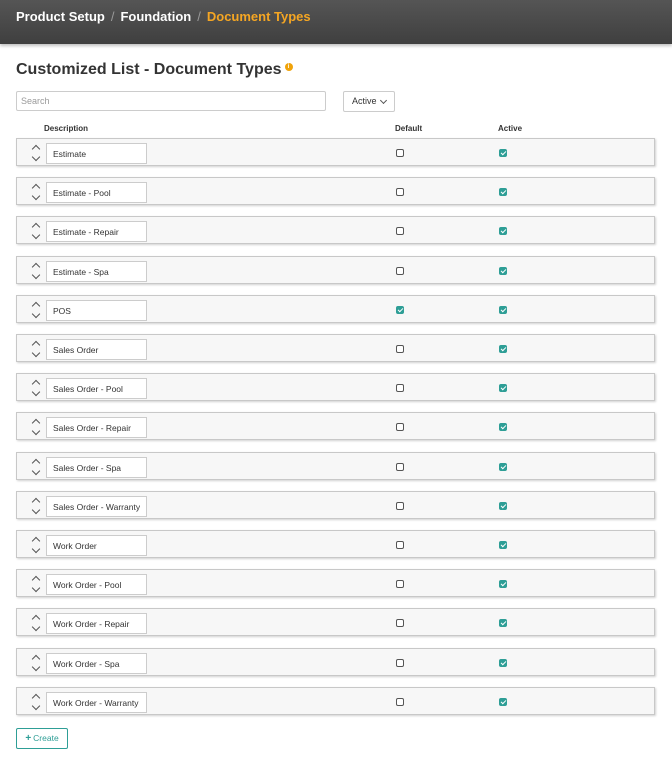  Describe the element at coordinates (155, 16) in the screenshot. I see `breadcrumb-foundation: Foundation` at that location.